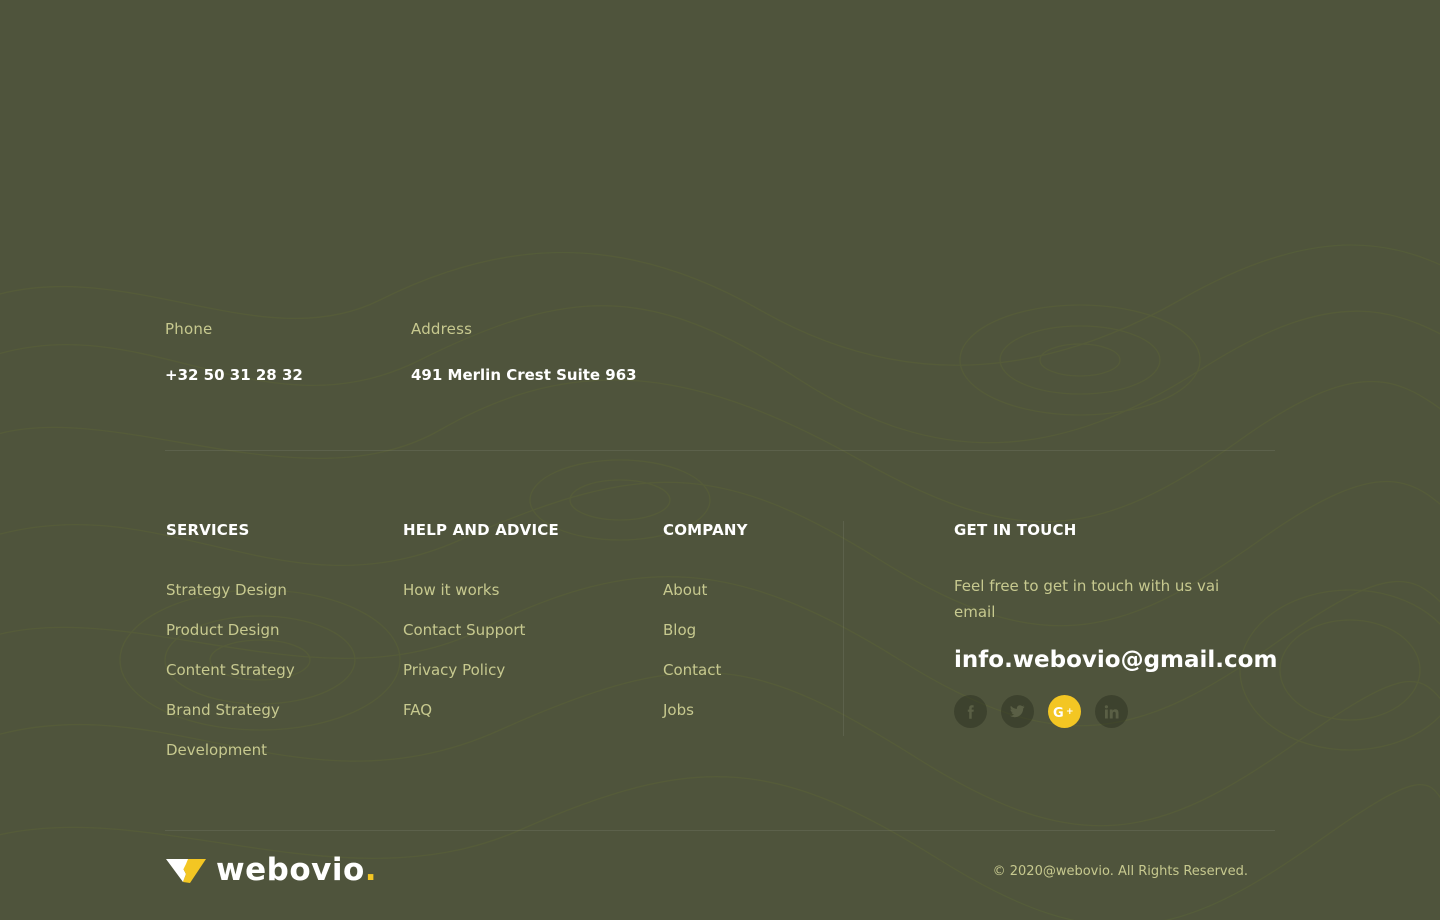 The height and width of the screenshot is (920, 1440). I want to click on company-title: COMPANY, so click(705, 530).